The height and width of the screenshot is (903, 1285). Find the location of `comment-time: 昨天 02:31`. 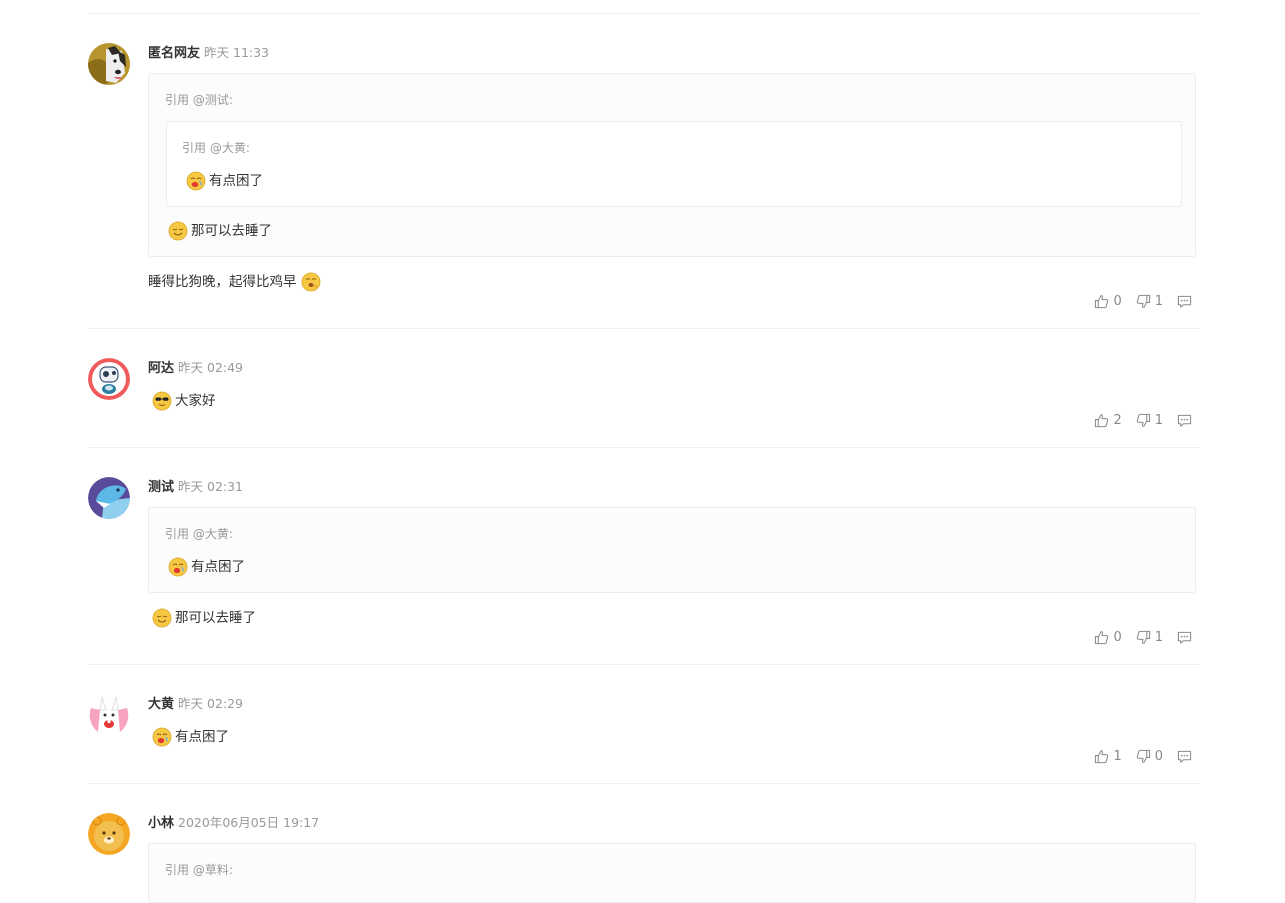

comment-time: 昨天 02:31 is located at coordinates (211, 486).